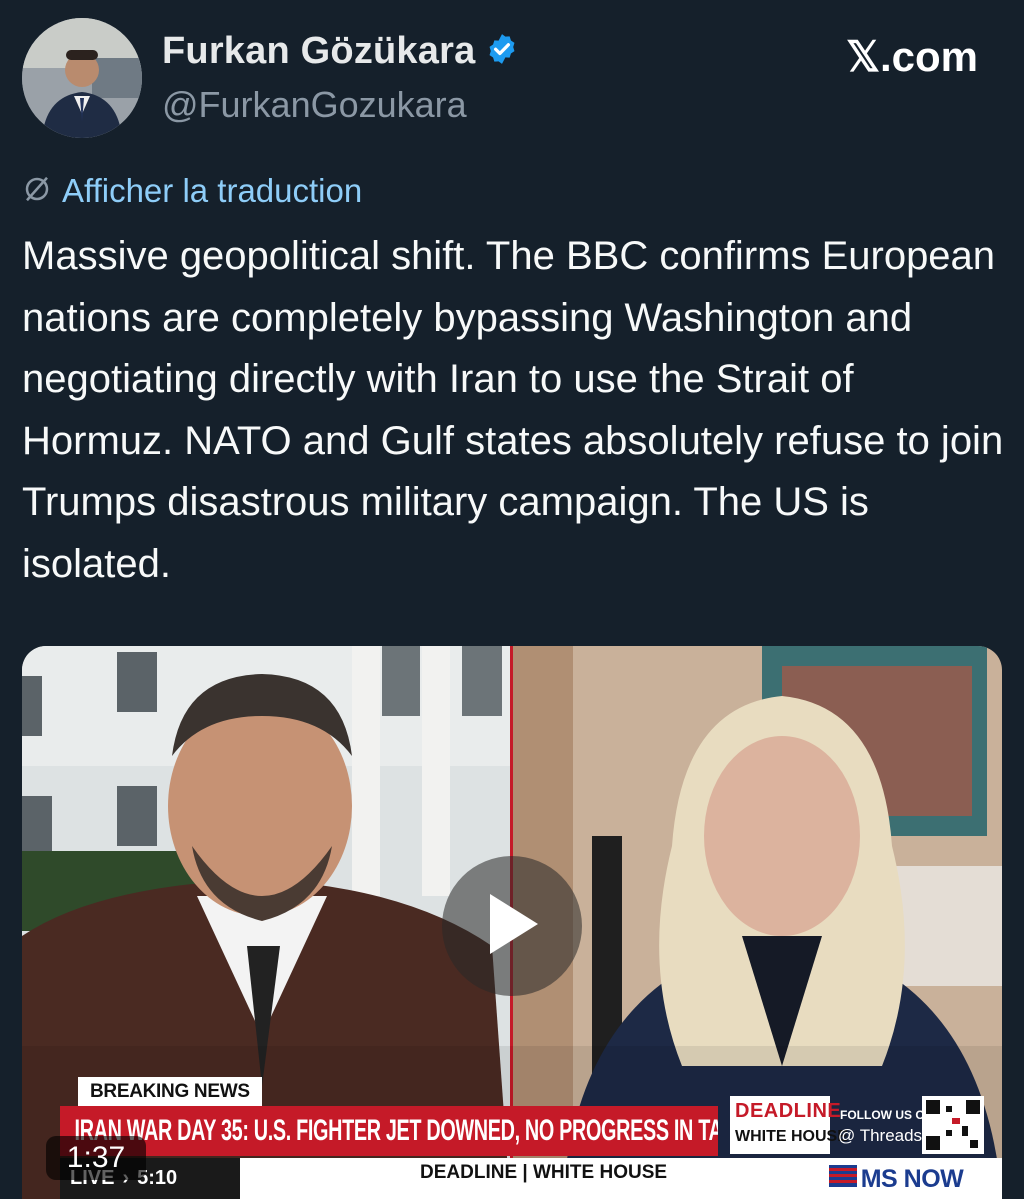 Image resolution: width=1024 pixels, height=1199 pixels. Describe the element at coordinates (318, 51) in the screenshot. I see `display-name: Furkan Gözükara` at that location.